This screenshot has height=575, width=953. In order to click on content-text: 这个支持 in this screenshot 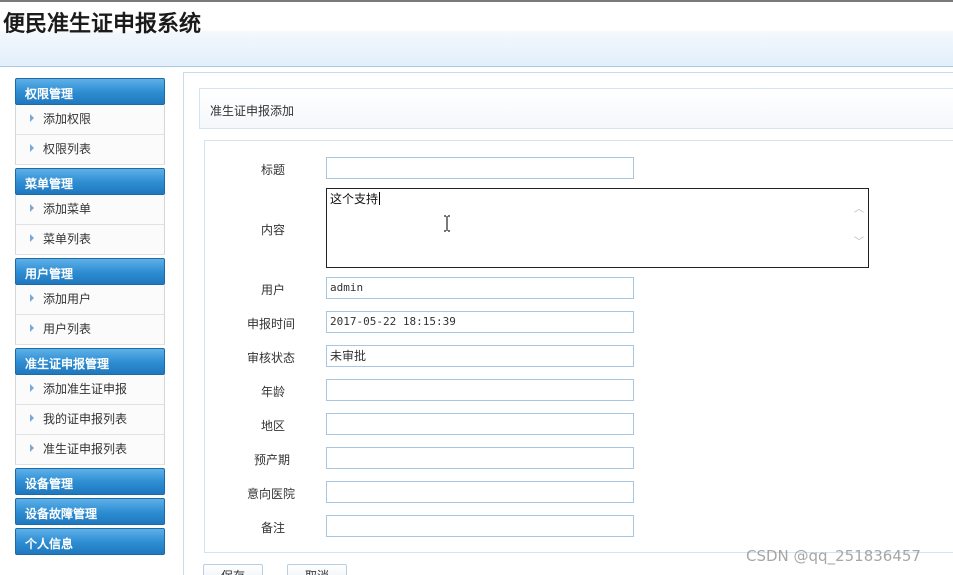, I will do `click(355, 199)`.